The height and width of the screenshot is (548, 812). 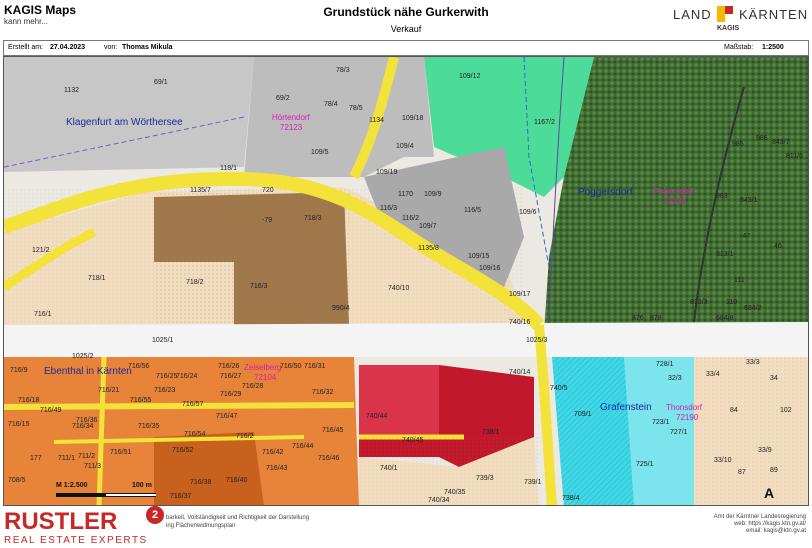 What do you see at coordinates (120, 452) in the screenshot?
I see `parcel-label: 716/51` at bounding box center [120, 452].